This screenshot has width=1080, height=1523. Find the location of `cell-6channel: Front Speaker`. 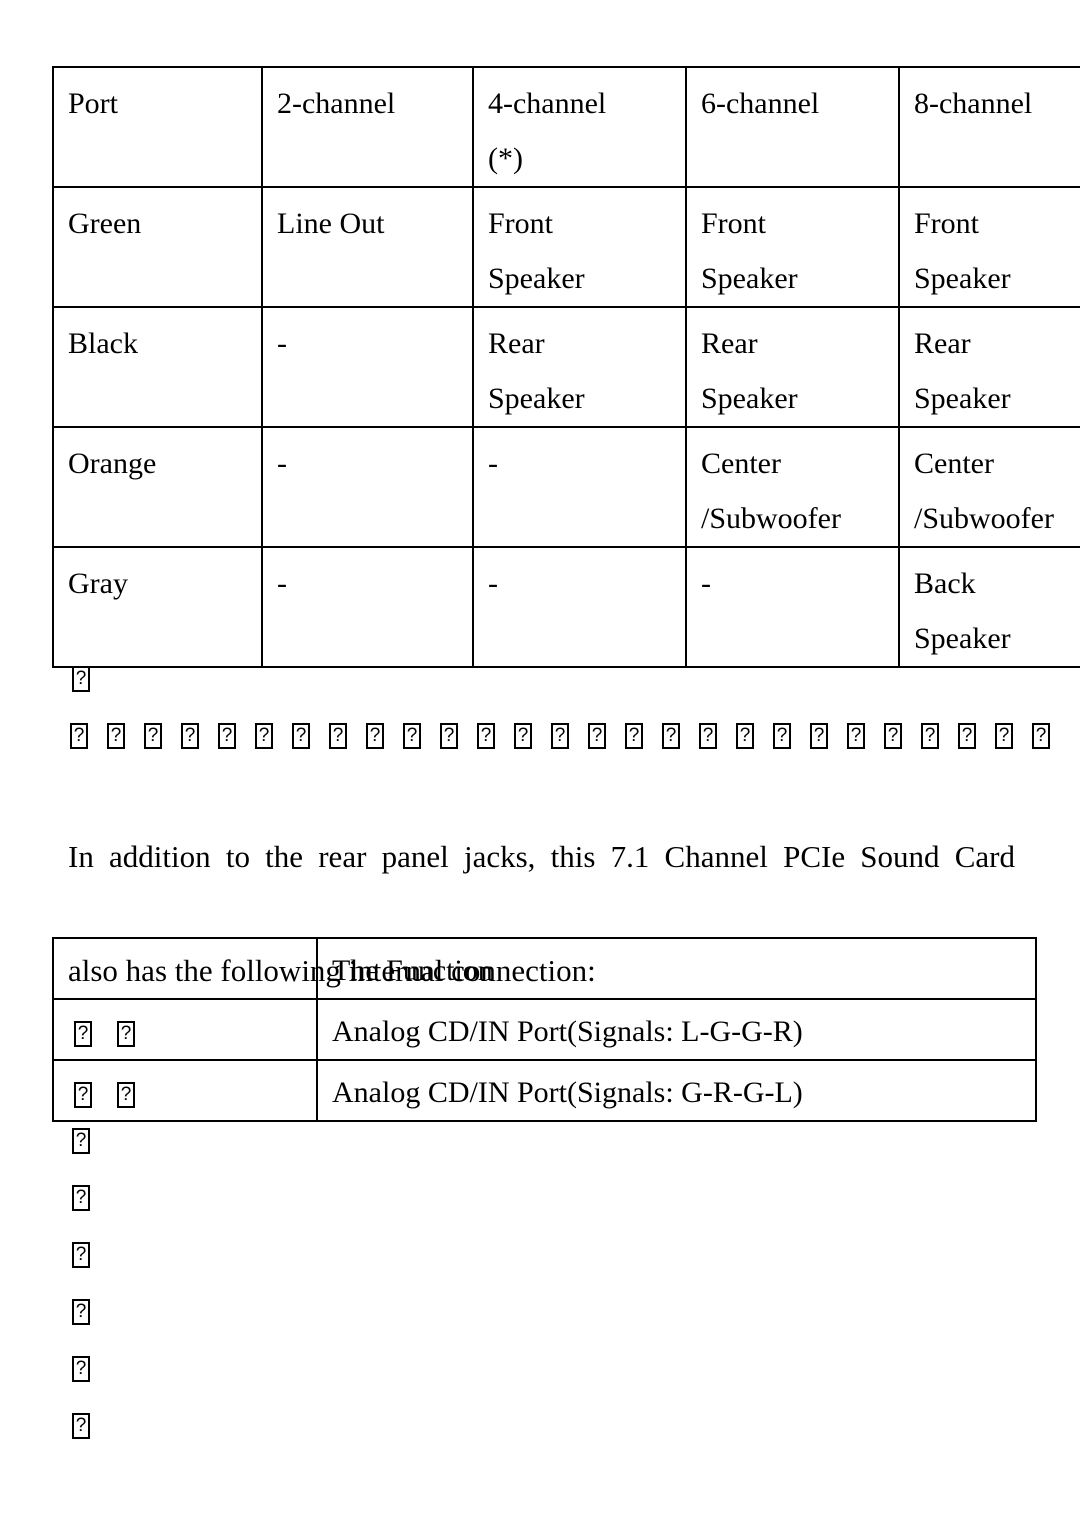

cell-6channel: Front Speaker is located at coordinates (792, 247).